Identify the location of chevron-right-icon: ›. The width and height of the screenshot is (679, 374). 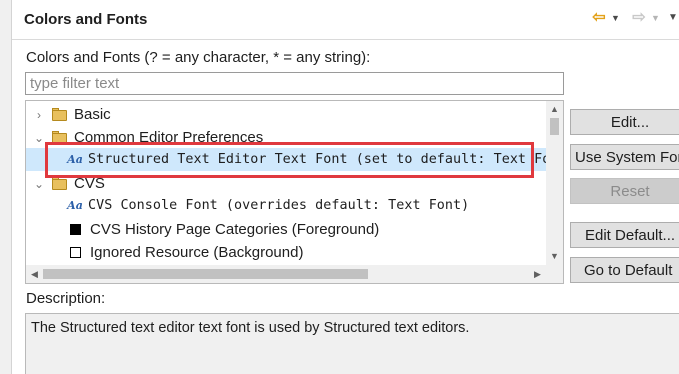
(39, 115).